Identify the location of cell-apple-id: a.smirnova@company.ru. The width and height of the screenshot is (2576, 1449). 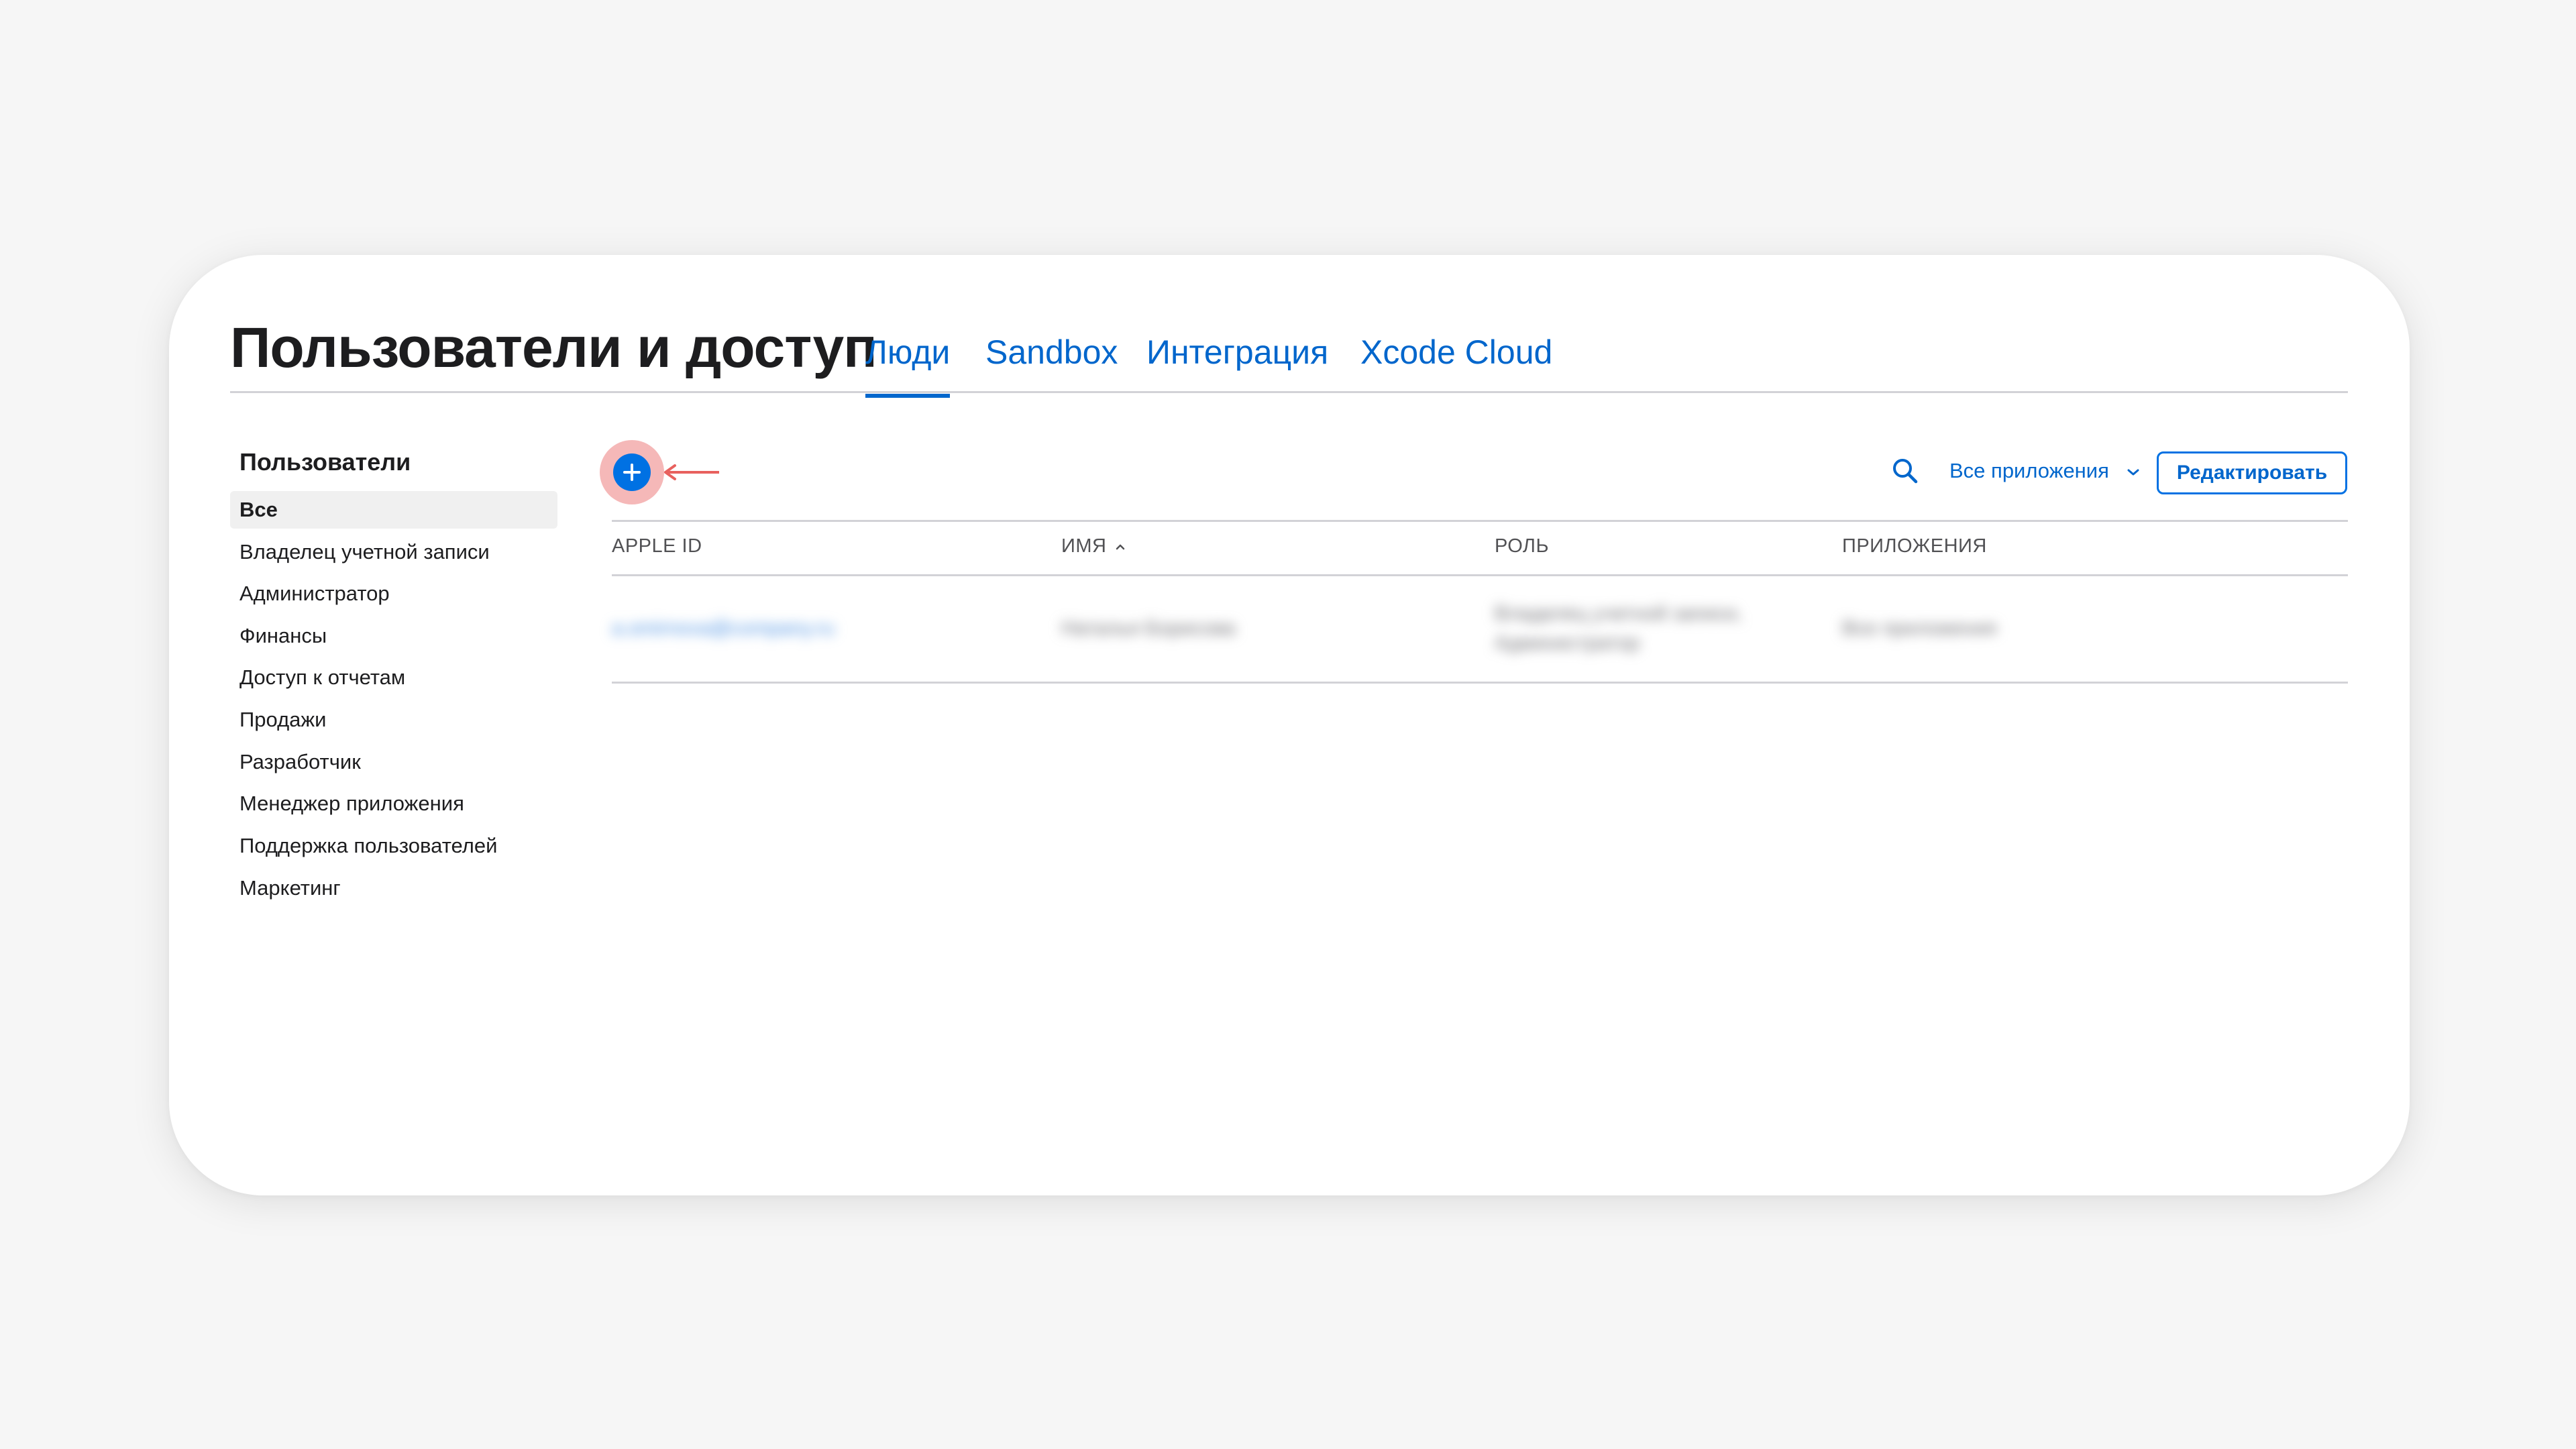
(723, 628).